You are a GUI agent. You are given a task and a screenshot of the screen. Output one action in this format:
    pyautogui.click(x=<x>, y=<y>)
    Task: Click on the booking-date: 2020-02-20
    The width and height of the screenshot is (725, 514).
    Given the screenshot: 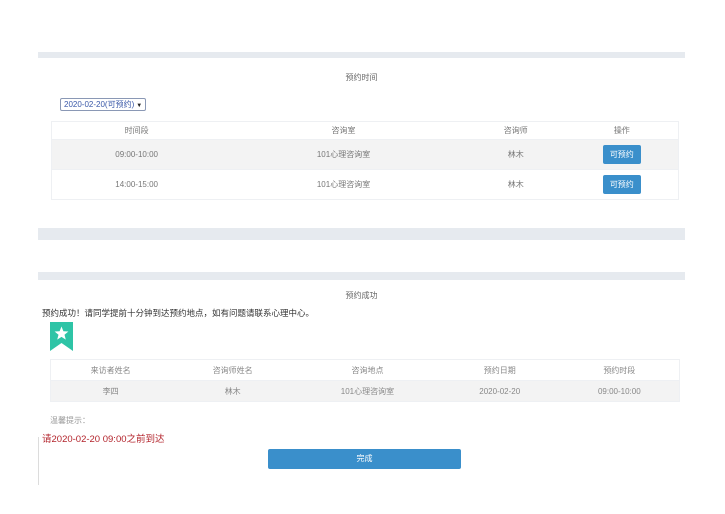 What is the action you would take?
    pyautogui.click(x=499, y=391)
    